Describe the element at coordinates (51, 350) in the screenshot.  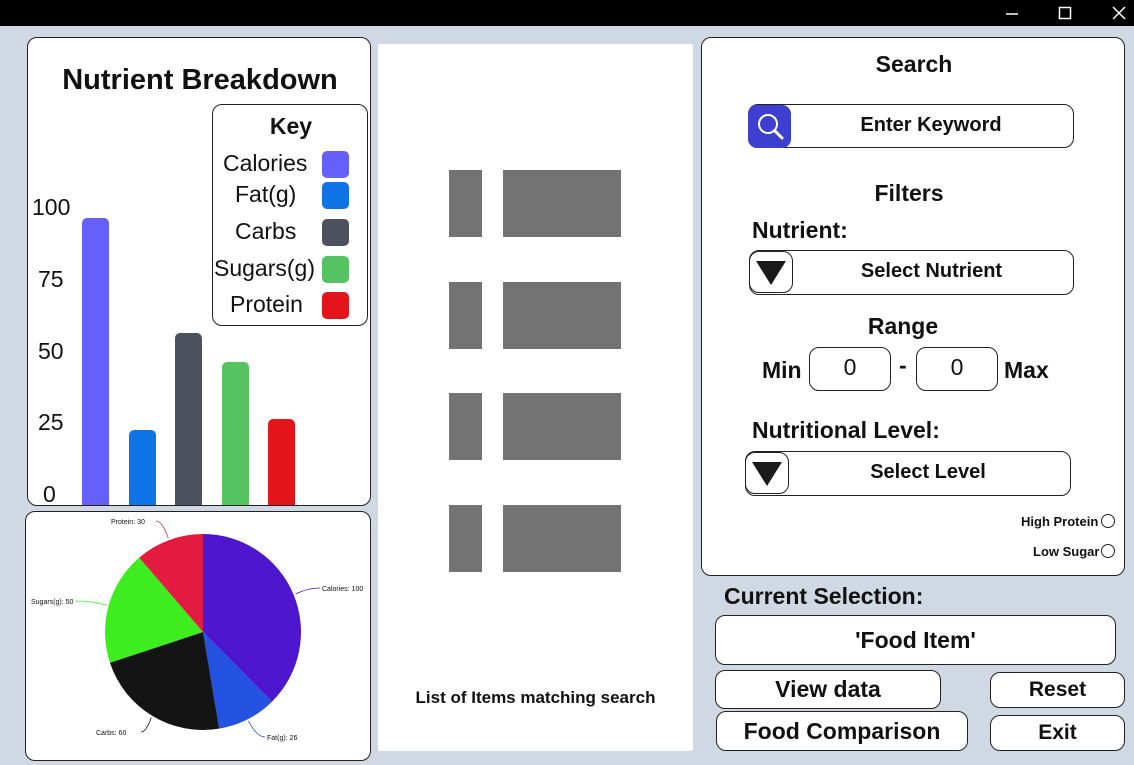
I see `y-tick-label: 50` at that location.